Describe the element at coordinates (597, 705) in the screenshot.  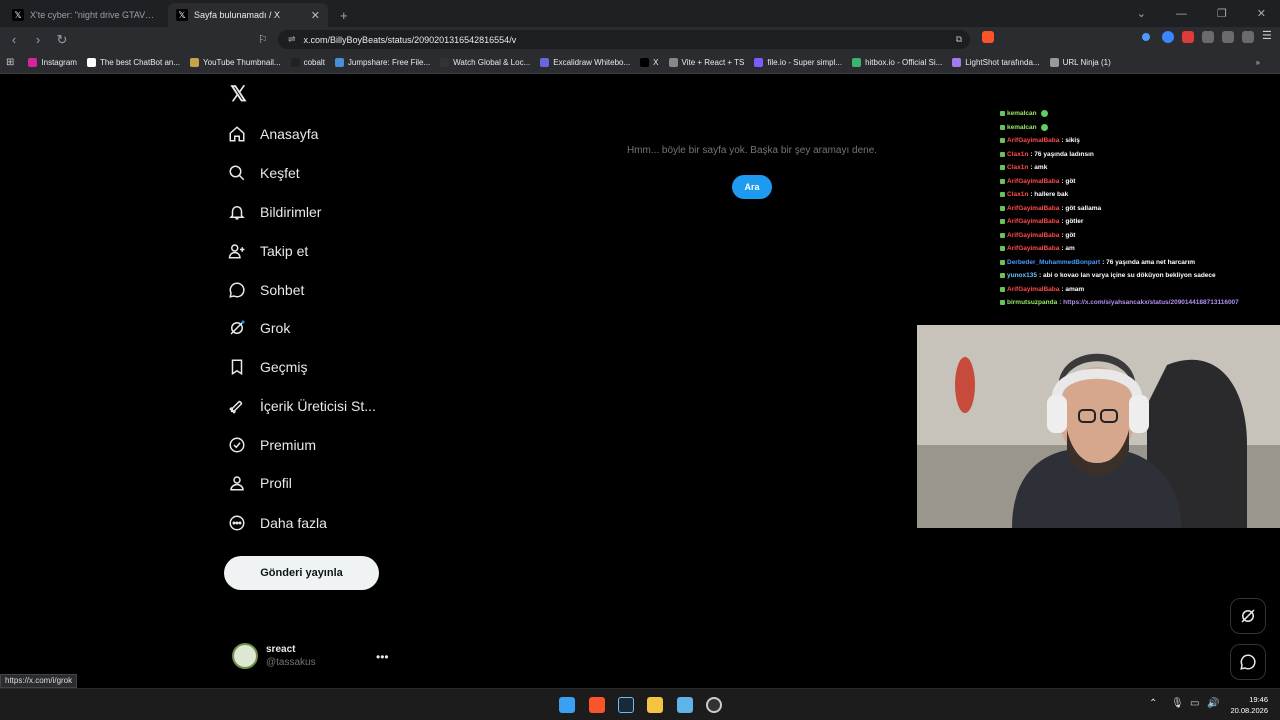
I see `brave-browser-icon` at that location.